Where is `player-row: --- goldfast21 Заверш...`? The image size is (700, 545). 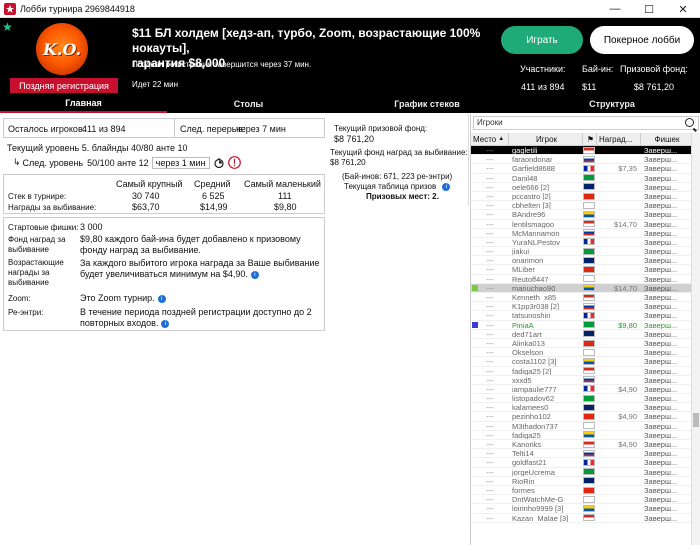
player-row: --- goldfast21 Заверш... is located at coordinates (581, 463).